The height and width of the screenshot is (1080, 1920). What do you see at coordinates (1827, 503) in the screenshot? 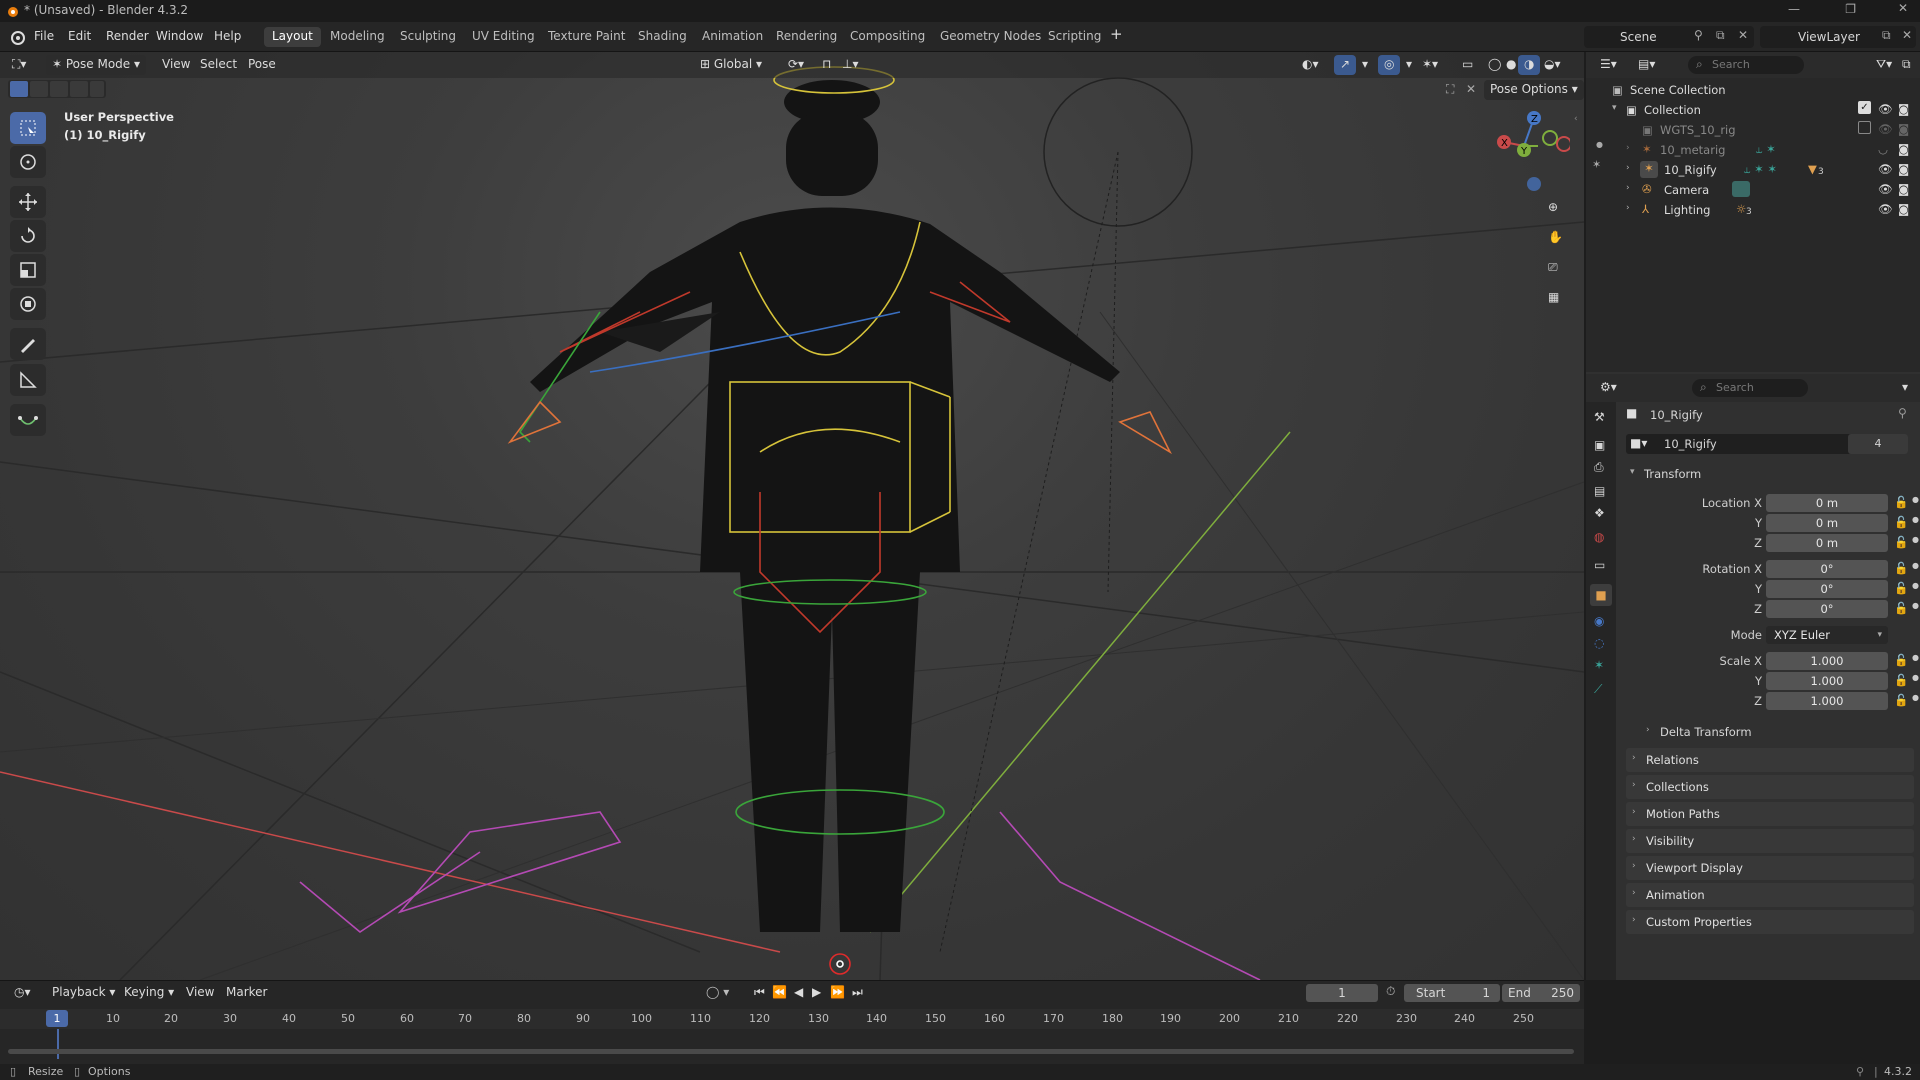
I see `location-x-field: 0 m` at bounding box center [1827, 503].